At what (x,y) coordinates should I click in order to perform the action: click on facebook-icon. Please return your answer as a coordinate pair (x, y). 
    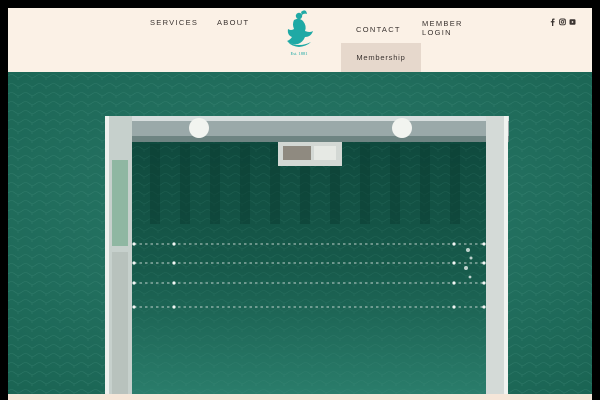
    Looking at the image, I should click on (552, 22).